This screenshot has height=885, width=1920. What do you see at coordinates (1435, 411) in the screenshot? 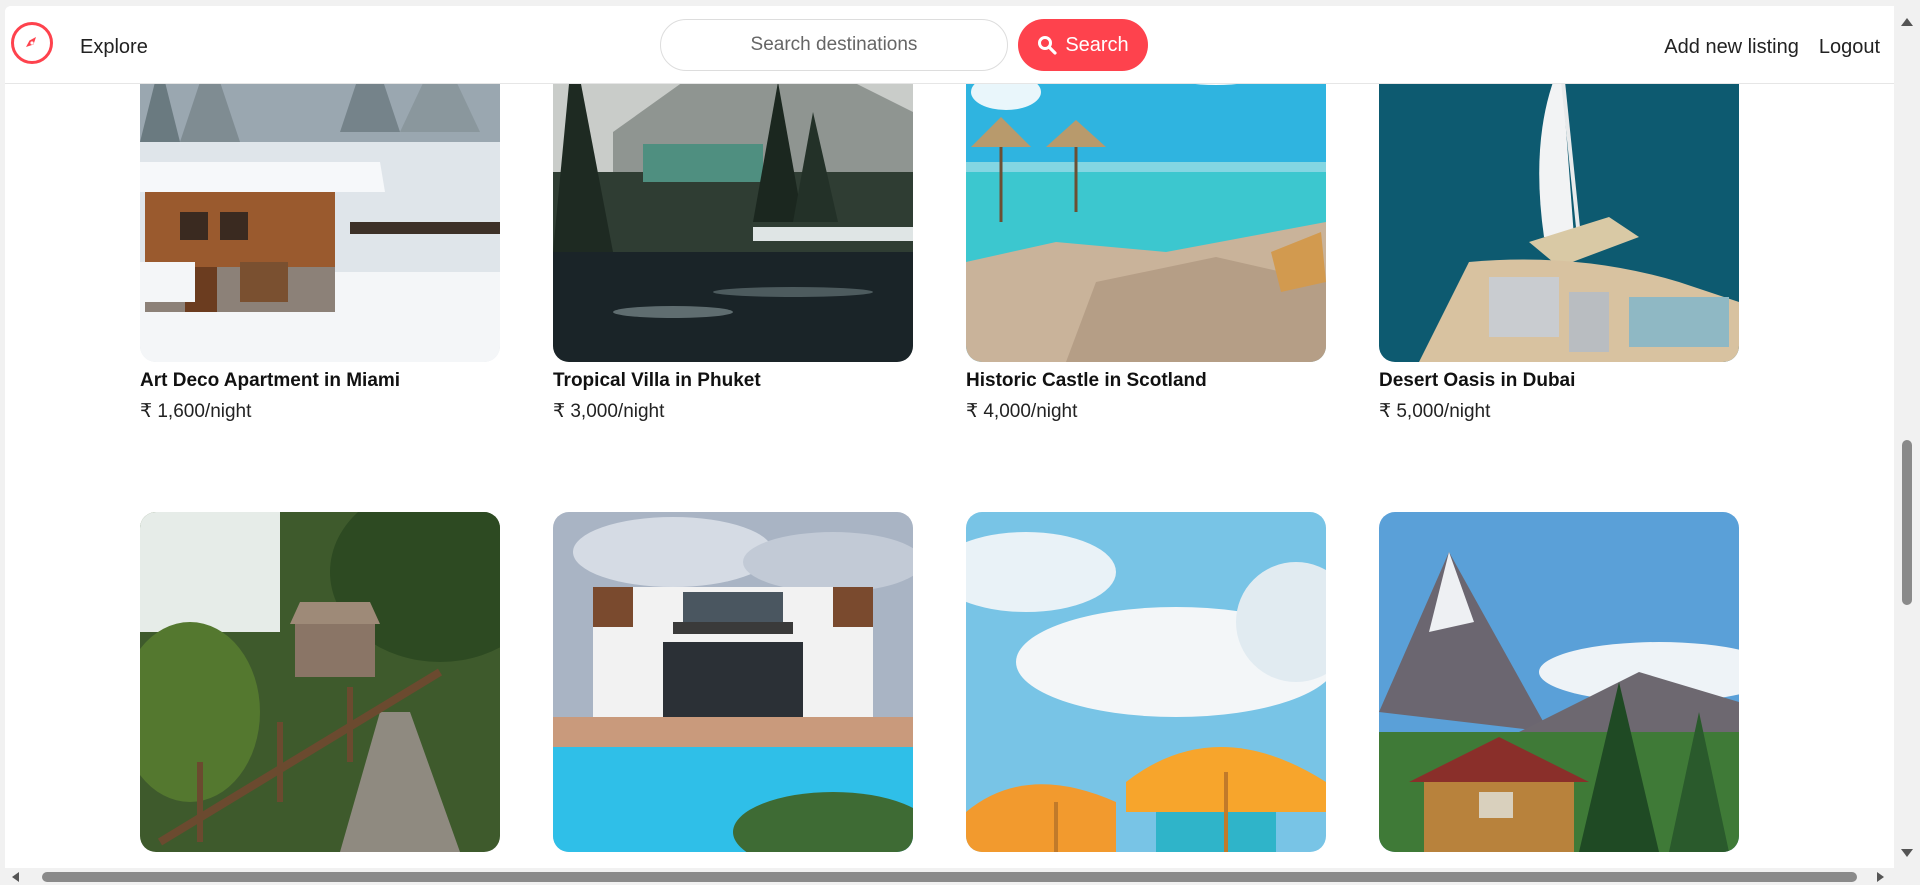
I see `listing-price: ₹ 5,000/night` at bounding box center [1435, 411].